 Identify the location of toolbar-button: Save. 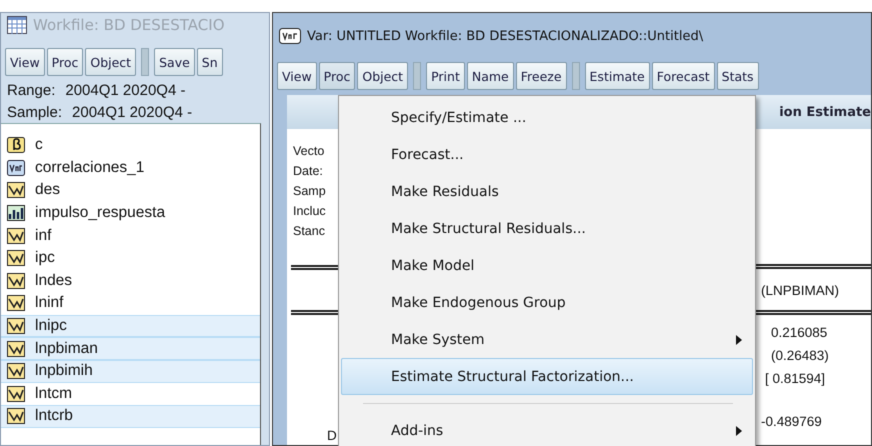
(174, 62).